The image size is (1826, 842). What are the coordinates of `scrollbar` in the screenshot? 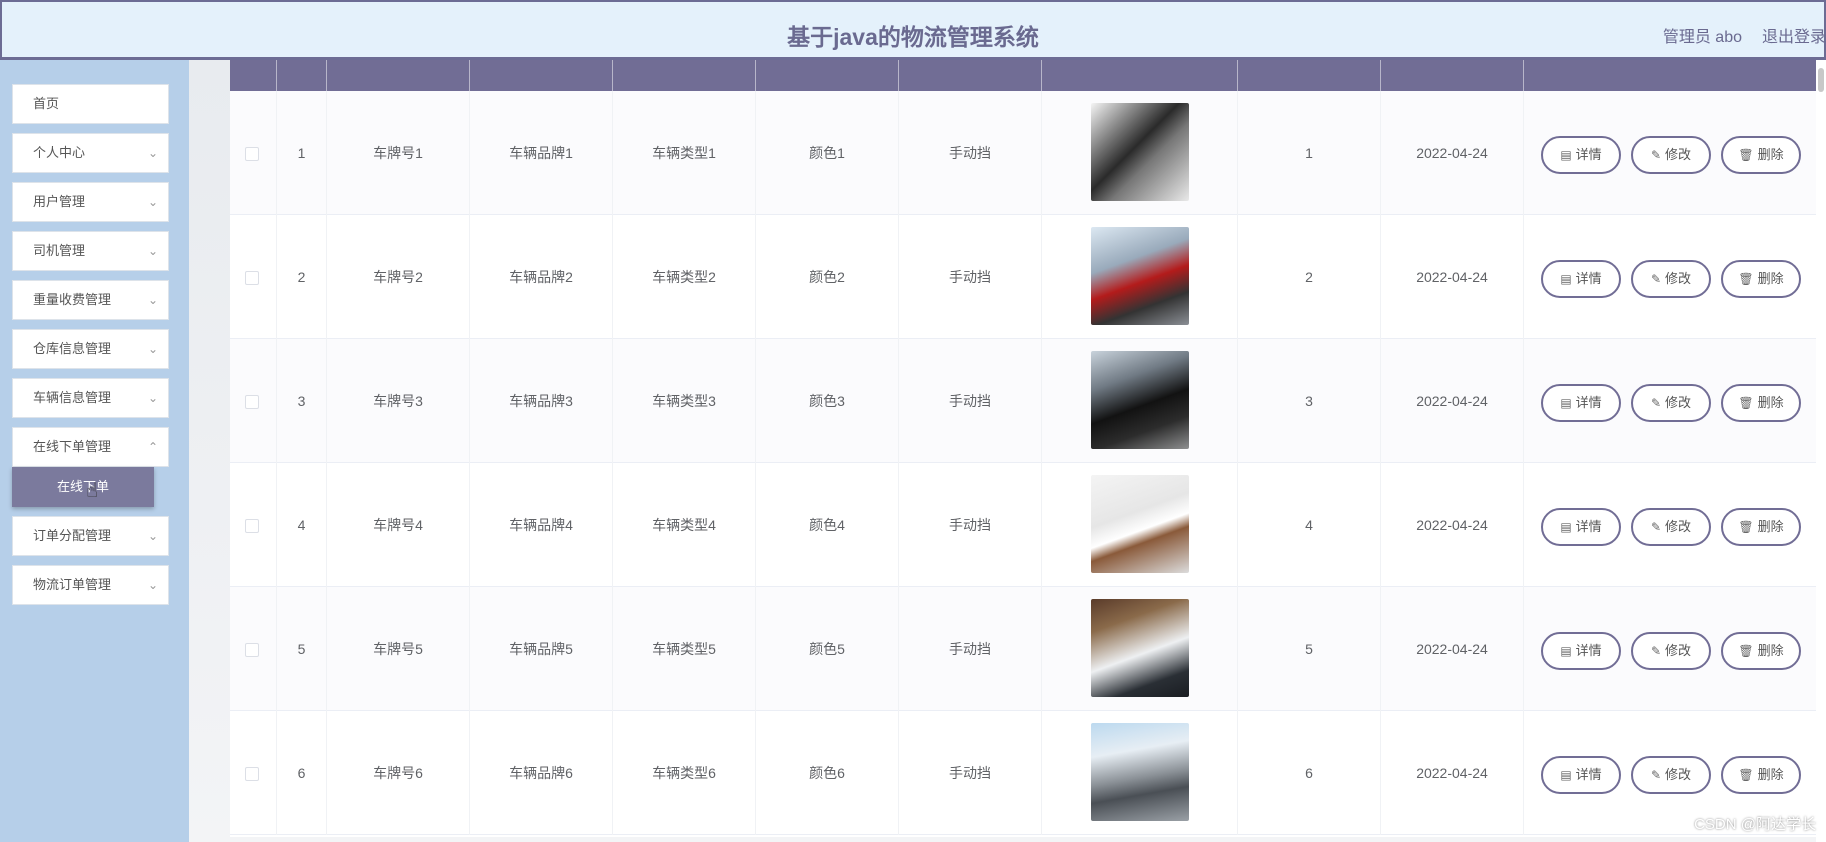 It's located at (1821, 451).